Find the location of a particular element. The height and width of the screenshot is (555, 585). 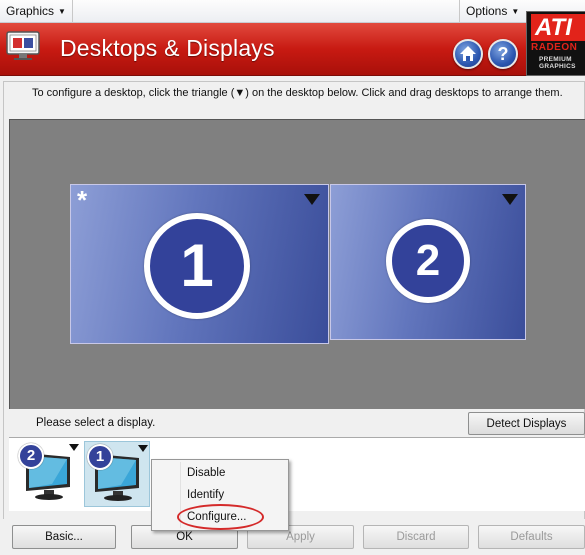

options-menu: Options ▼ is located at coordinates (492, 11).